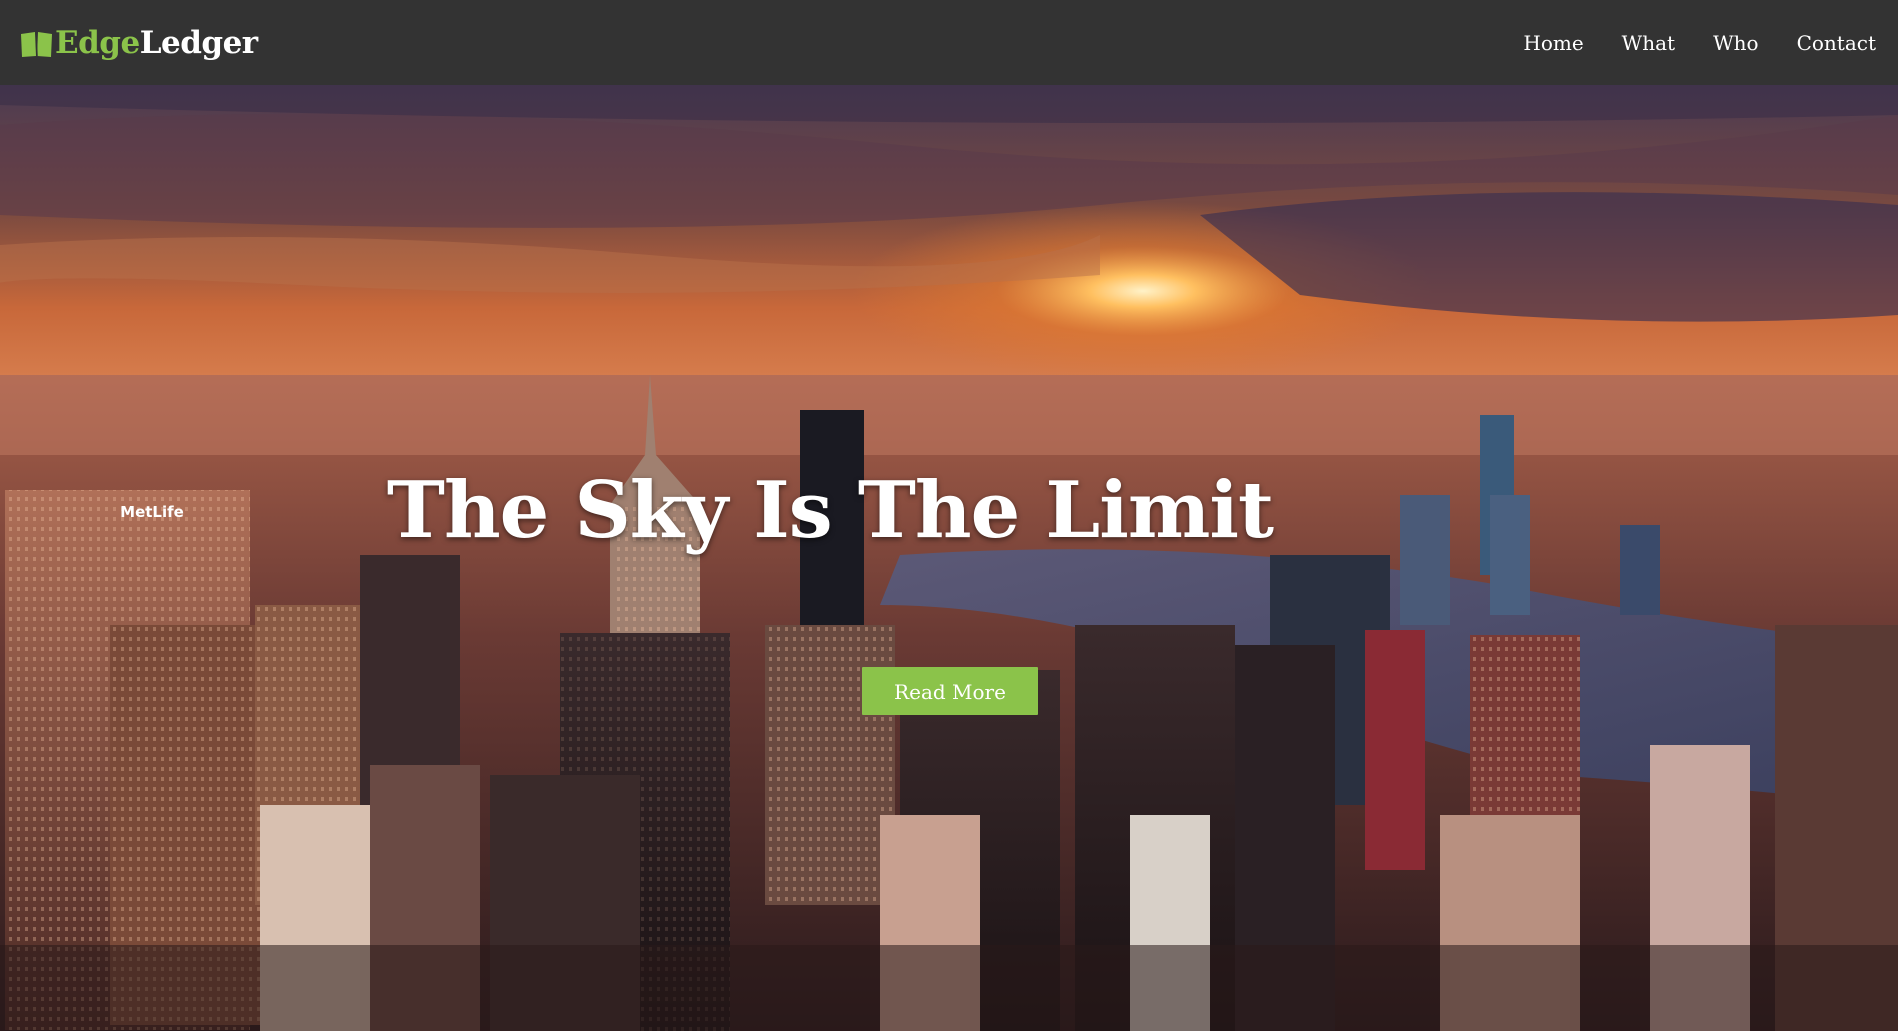 Image resolution: width=1898 pixels, height=1031 pixels. Describe the element at coordinates (1553, 43) in the screenshot. I see `nav-link-home: Home` at that location.